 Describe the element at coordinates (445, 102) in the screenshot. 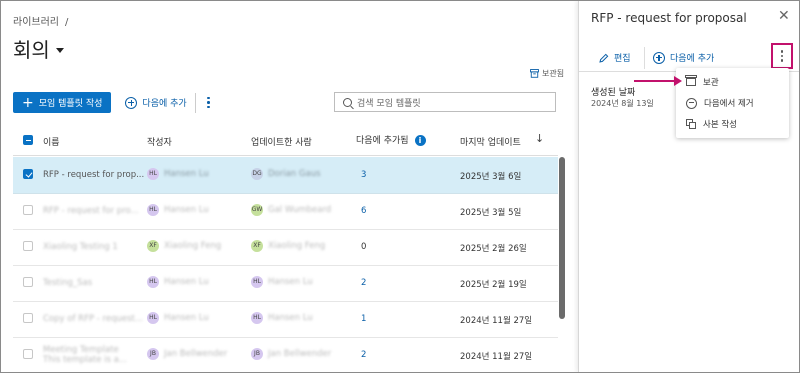

I see `search-input: 검색 모임 템플릿` at that location.